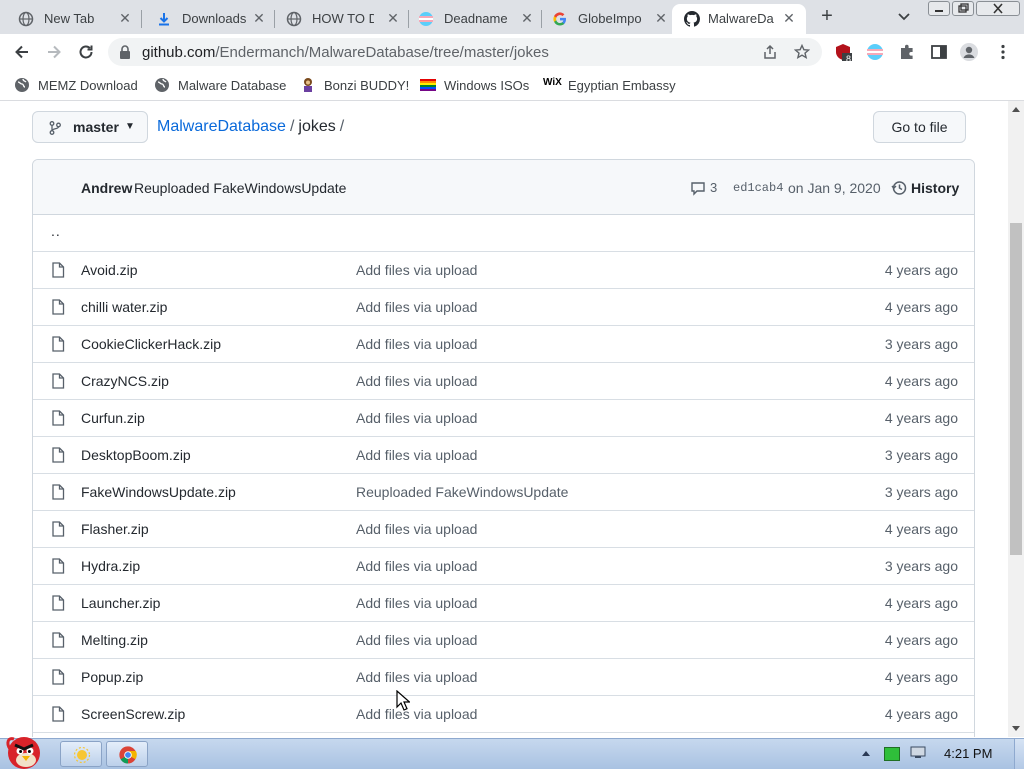 Image resolution: width=1024 pixels, height=769 pixels. What do you see at coordinates (120, 603) in the screenshot?
I see `file-name-link: Launcher.zip` at bounding box center [120, 603].